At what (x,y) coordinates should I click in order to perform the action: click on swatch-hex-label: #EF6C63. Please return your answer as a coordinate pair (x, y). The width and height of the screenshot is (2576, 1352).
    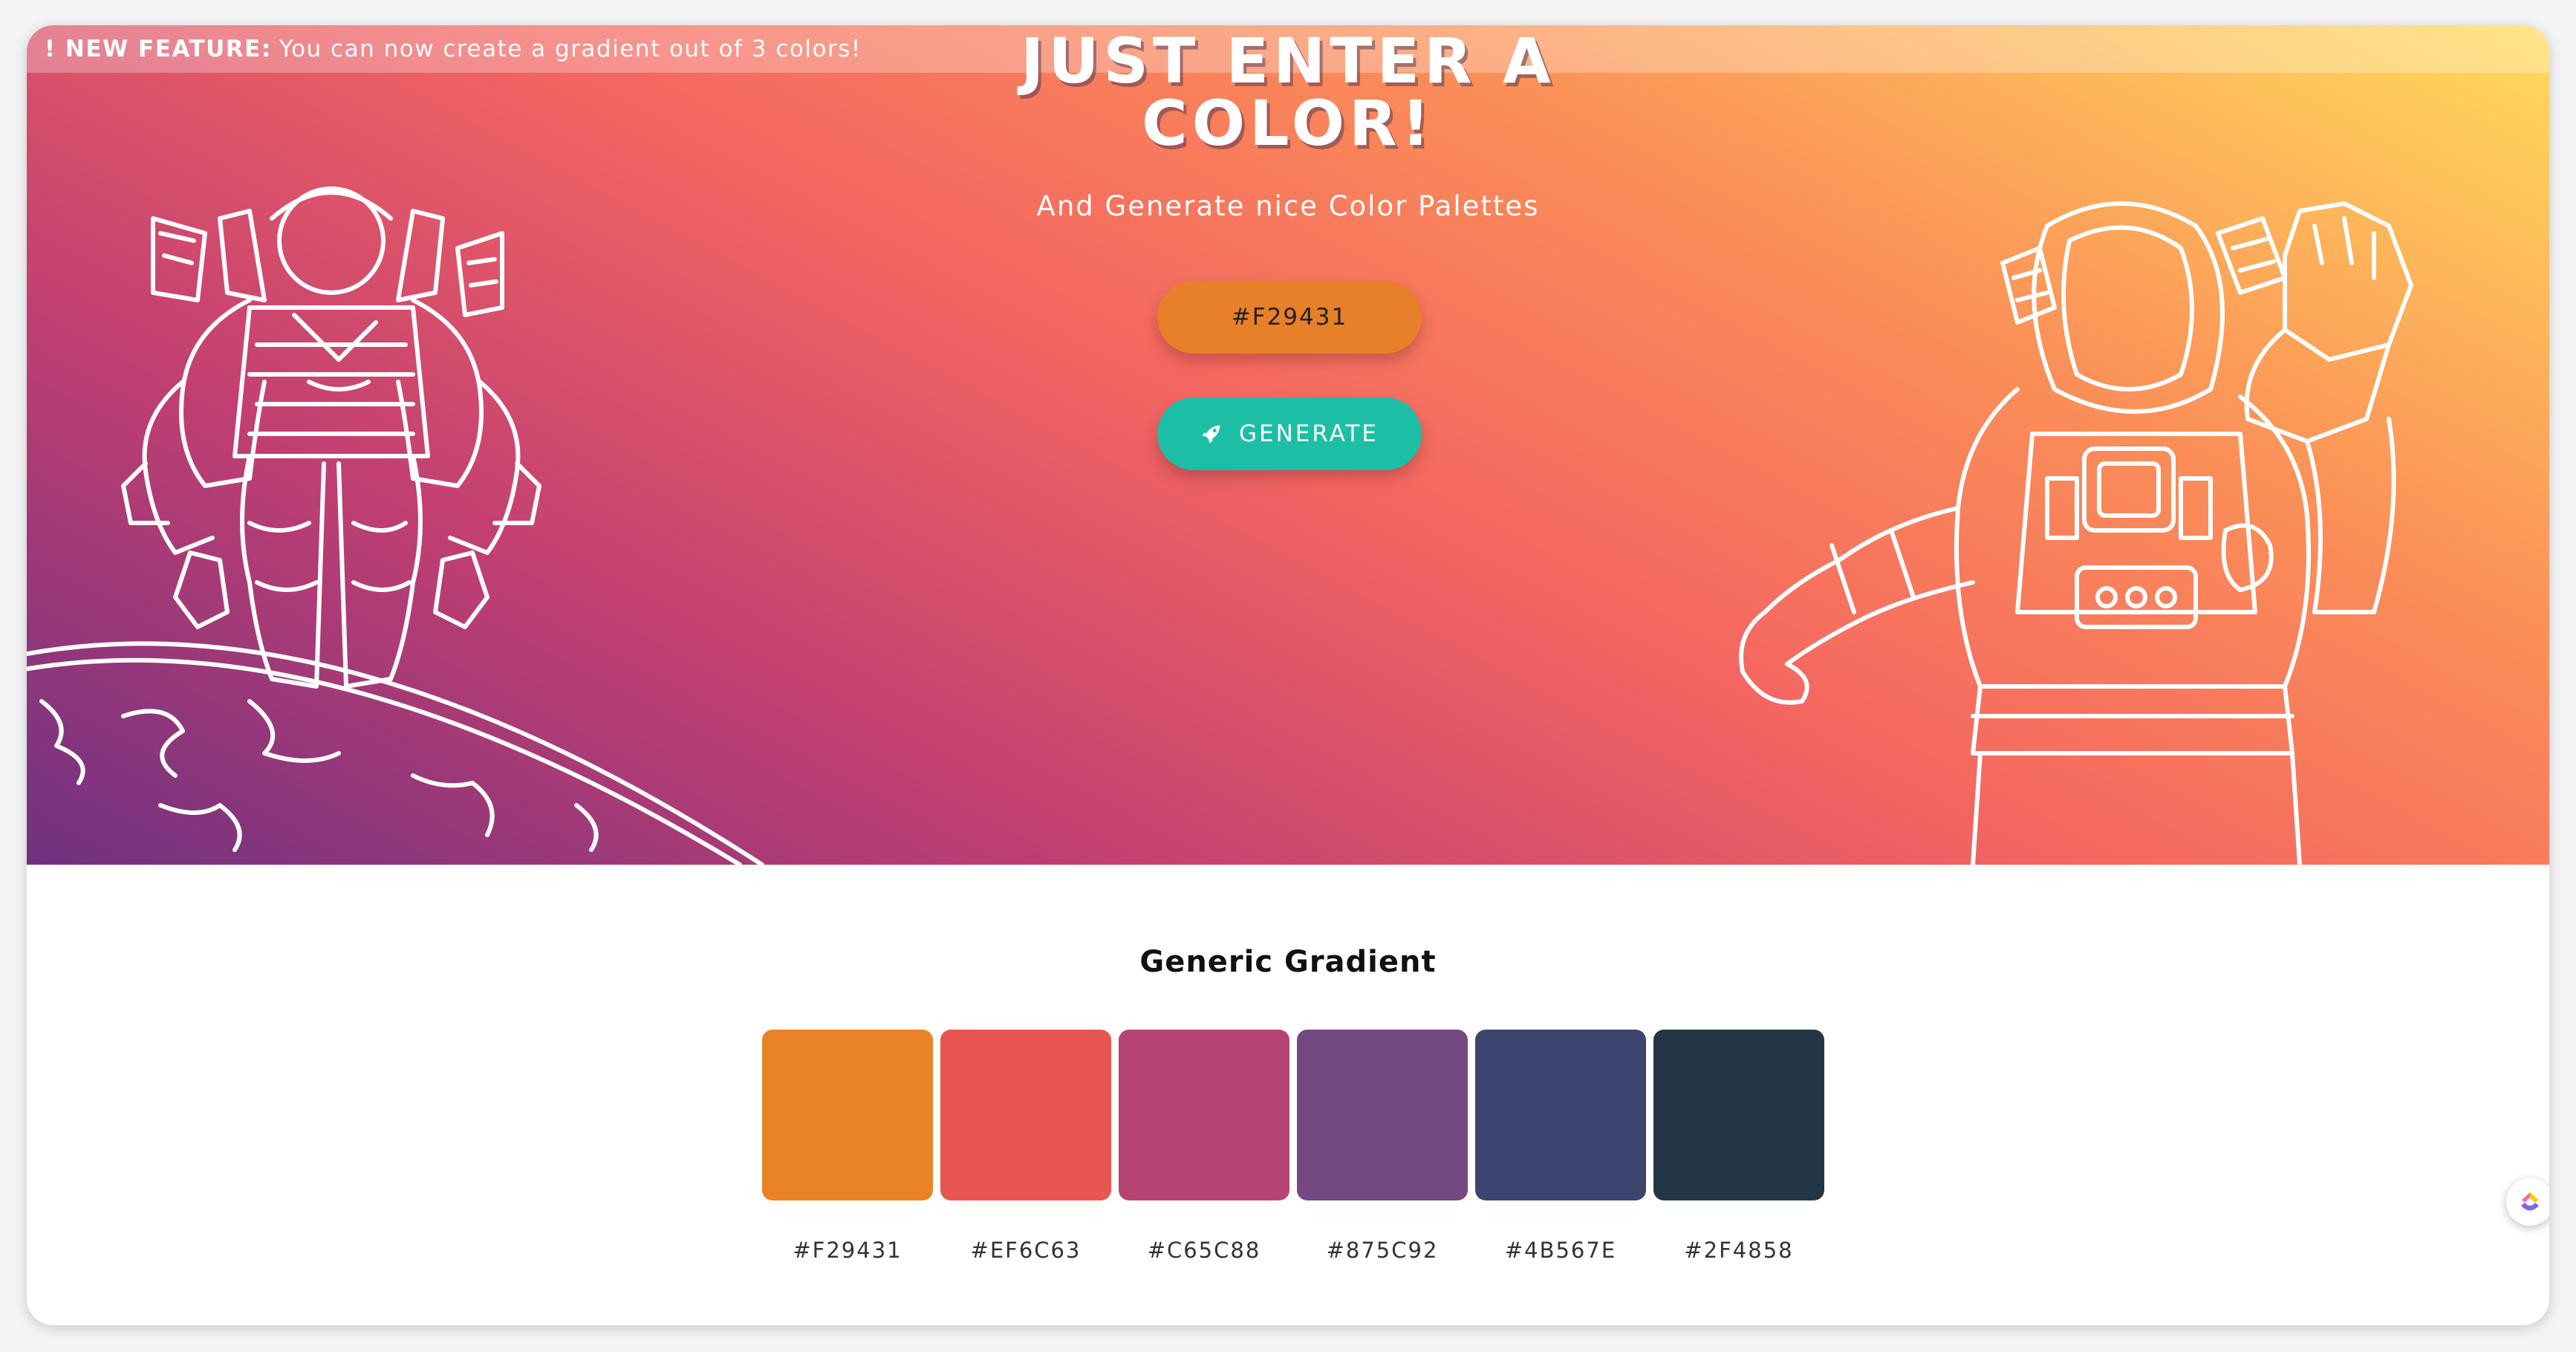
    Looking at the image, I should click on (1026, 1251).